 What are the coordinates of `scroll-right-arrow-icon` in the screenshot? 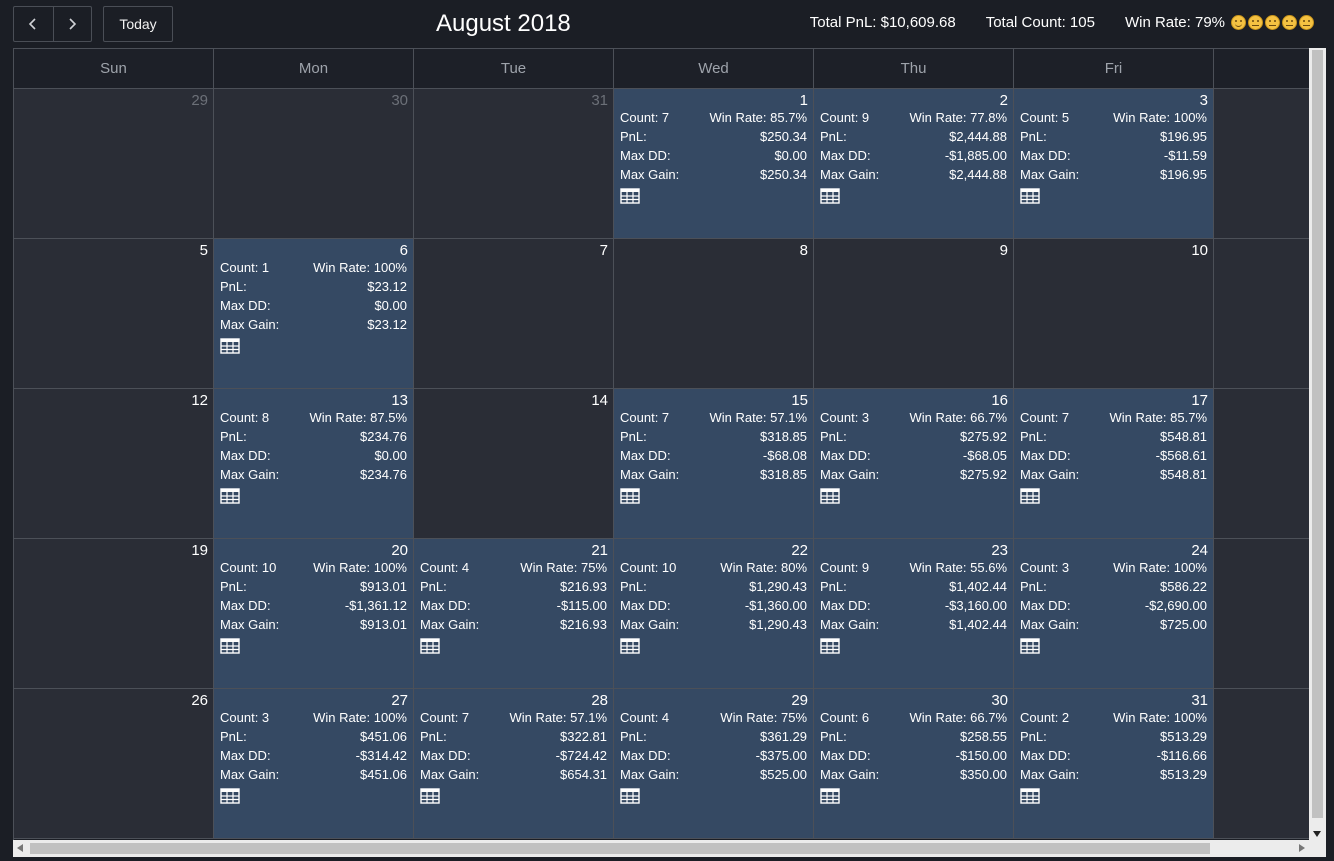 It's located at (1302, 848).